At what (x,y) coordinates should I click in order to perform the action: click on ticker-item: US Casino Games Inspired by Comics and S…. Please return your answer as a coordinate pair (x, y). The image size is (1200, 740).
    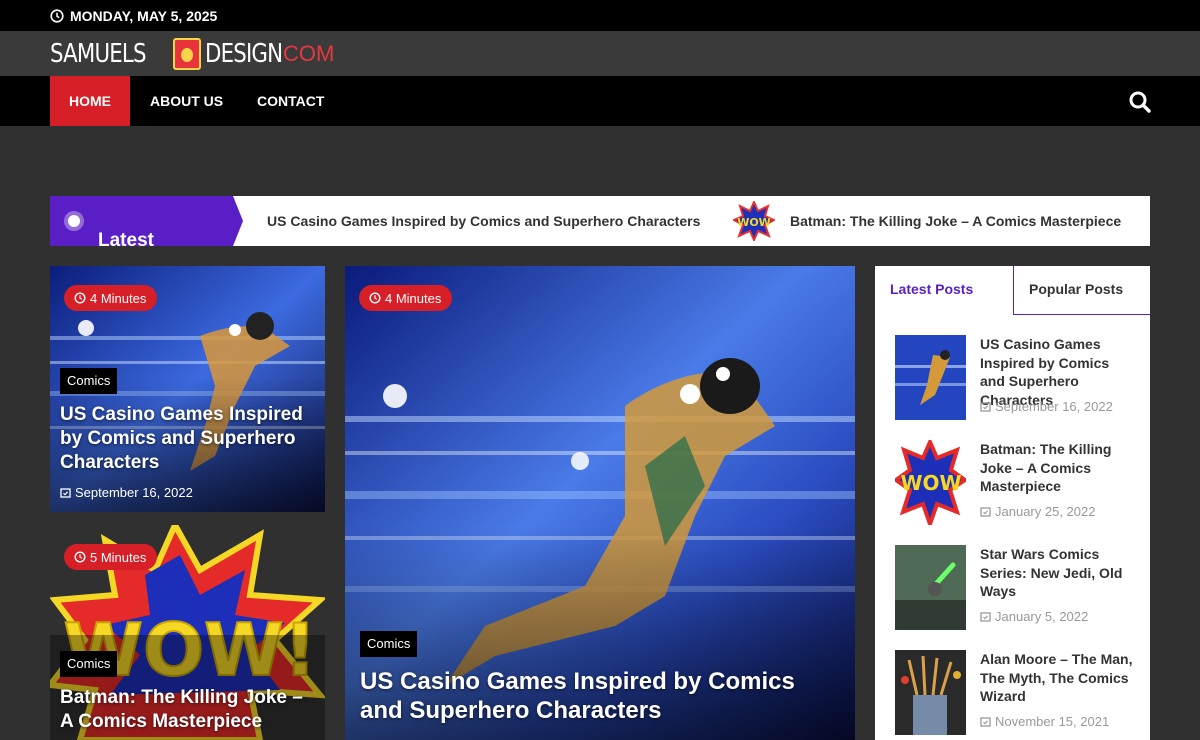
    Looking at the image, I should click on (483, 221).